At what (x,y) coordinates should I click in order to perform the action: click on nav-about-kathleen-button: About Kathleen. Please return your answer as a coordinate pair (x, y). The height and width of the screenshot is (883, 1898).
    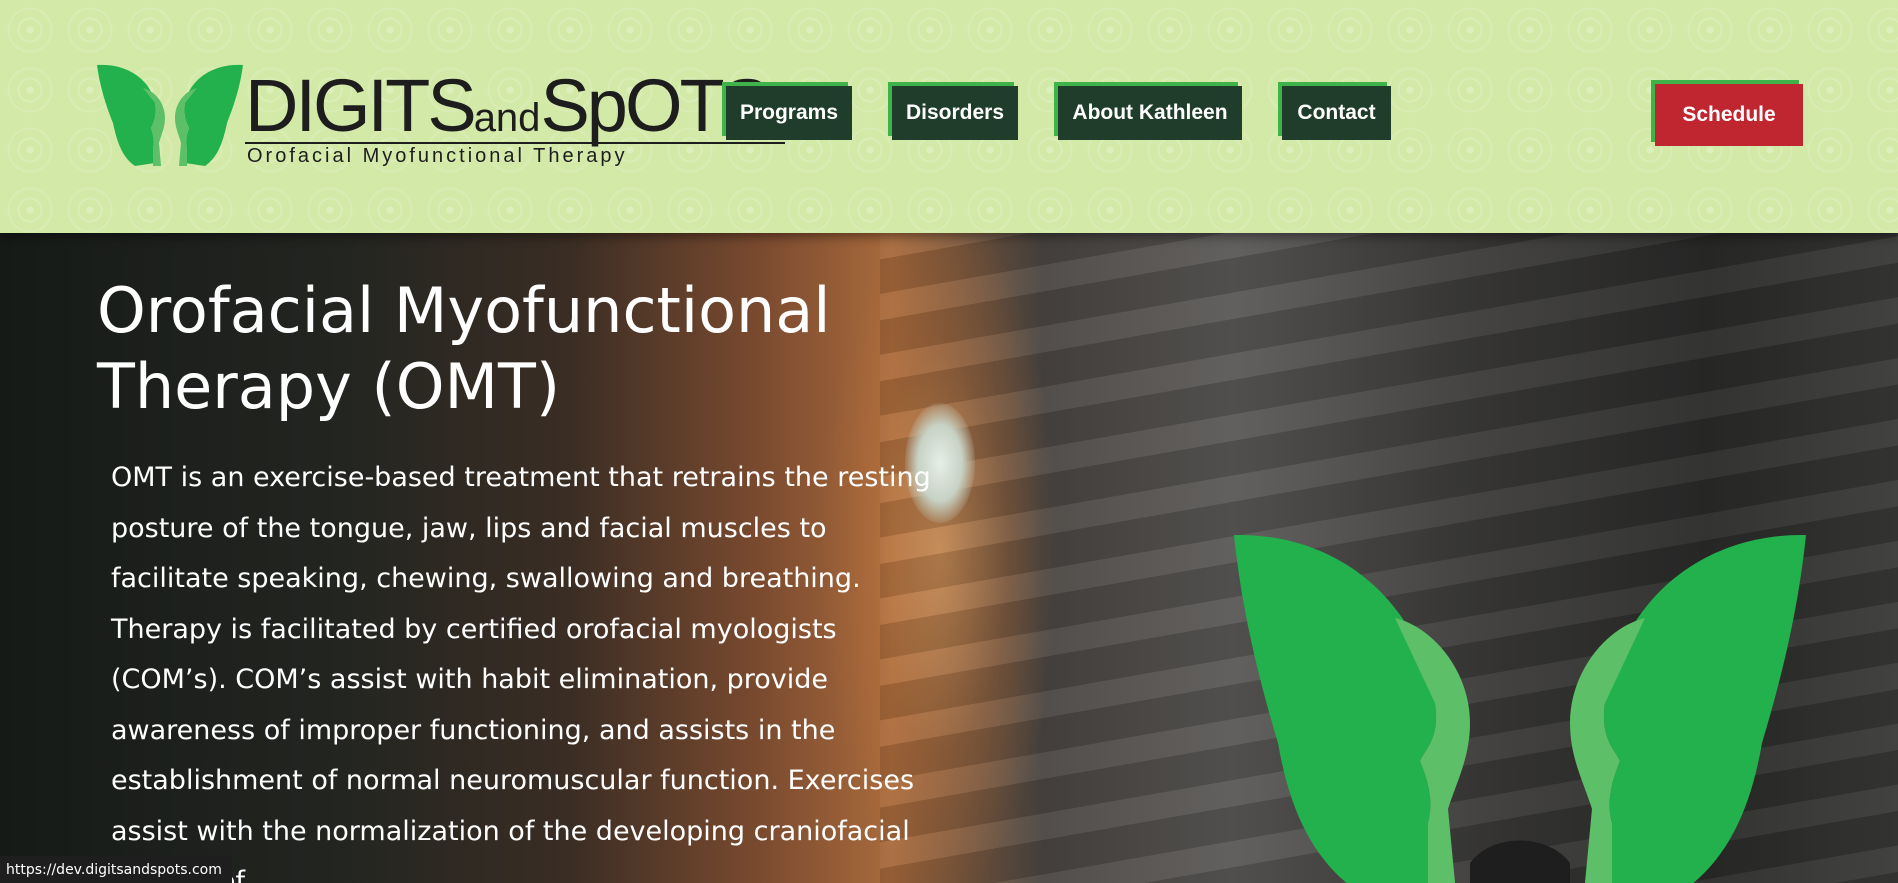
    Looking at the image, I should click on (1150, 113).